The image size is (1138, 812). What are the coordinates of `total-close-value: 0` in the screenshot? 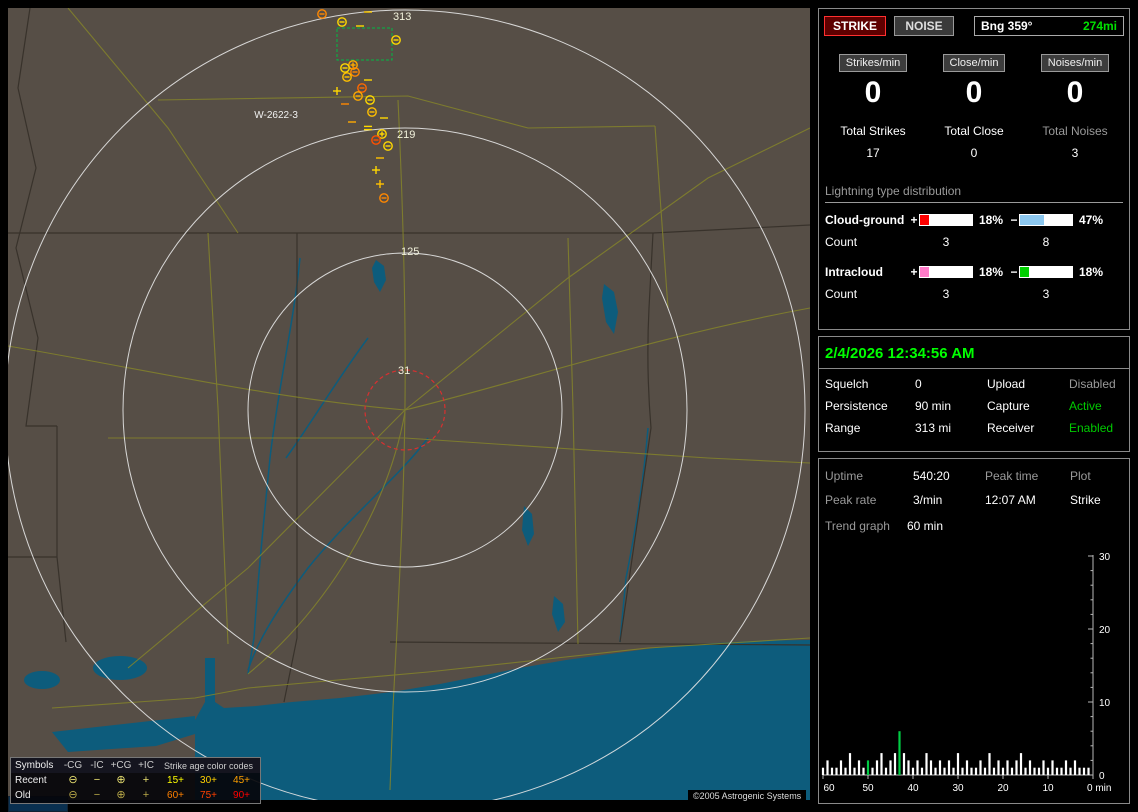 It's located at (974, 153).